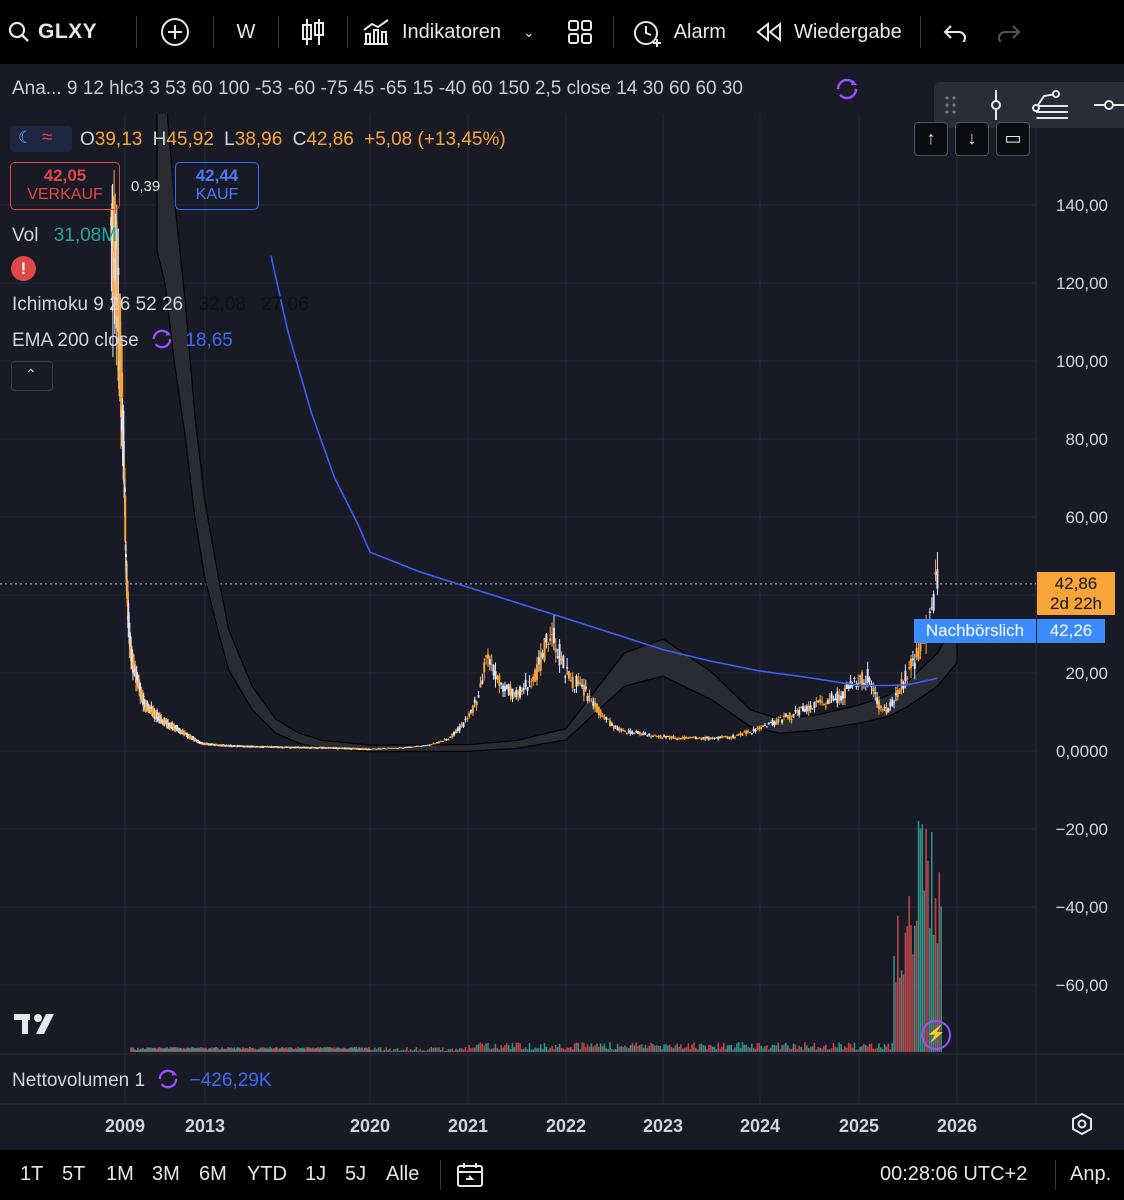 The image size is (1124, 1200). What do you see at coordinates (832, 32) in the screenshot?
I see `replay-button: Wiedergabe` at bounding box center [832, 32].